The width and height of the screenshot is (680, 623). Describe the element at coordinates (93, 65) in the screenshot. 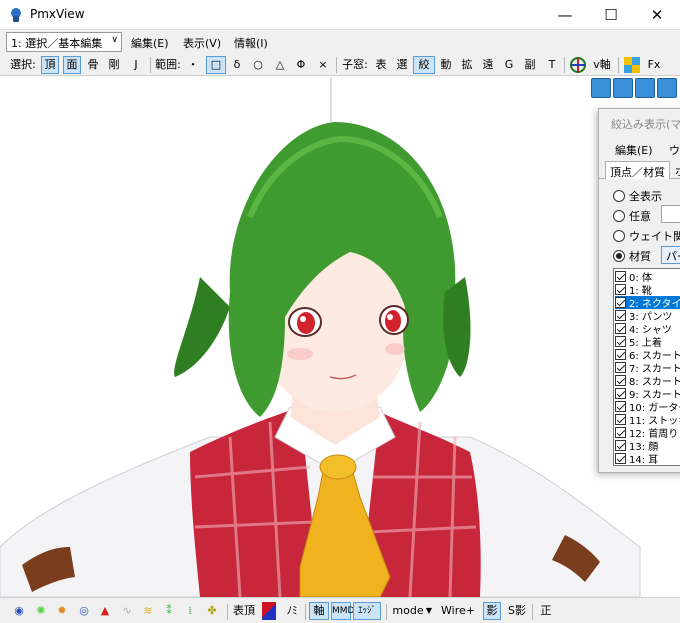

I see `select-bone-button: 骨` at that location.